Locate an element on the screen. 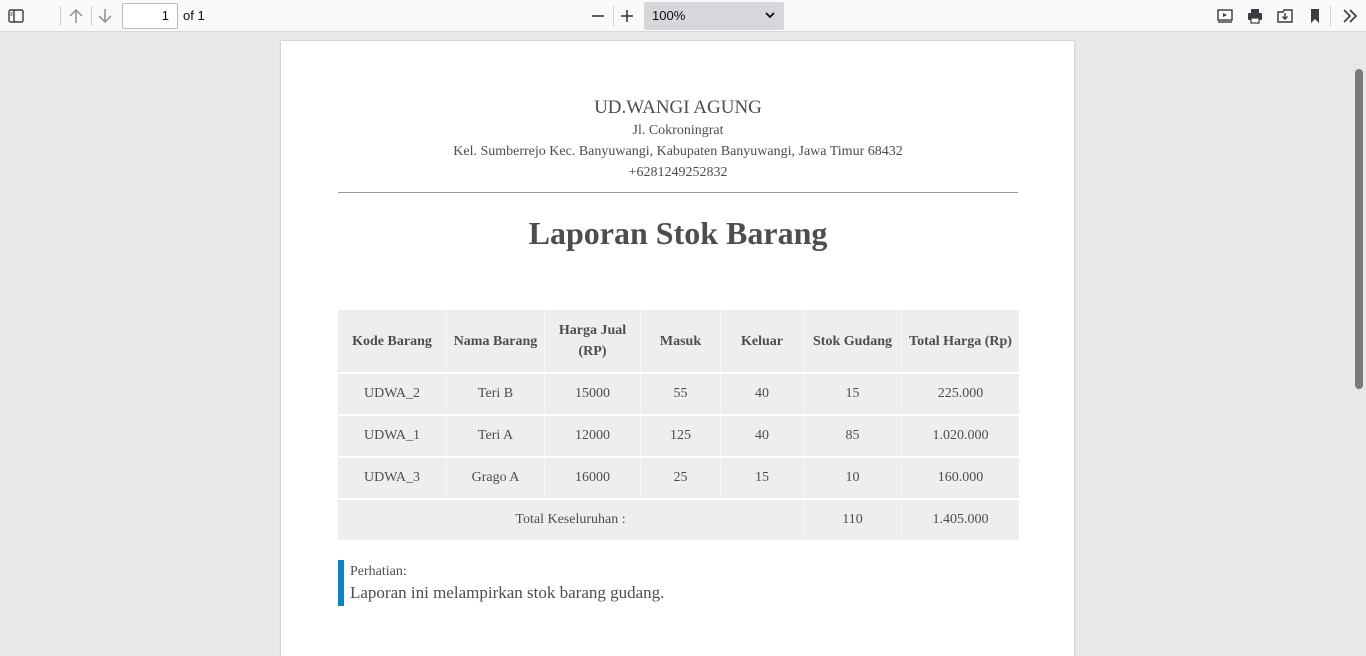 The image size is (1366, 656). cell-total: 225.000 is located at coordinates (960, 395).